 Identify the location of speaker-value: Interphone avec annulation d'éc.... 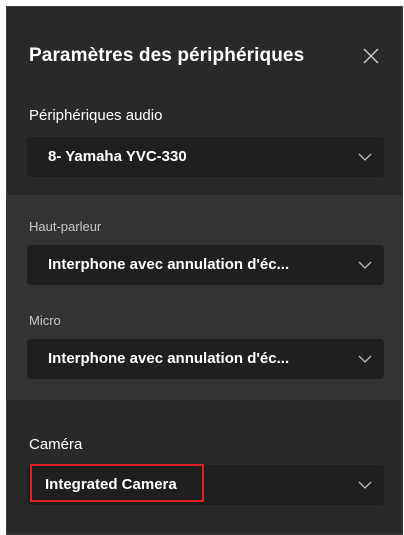
(169, 264).